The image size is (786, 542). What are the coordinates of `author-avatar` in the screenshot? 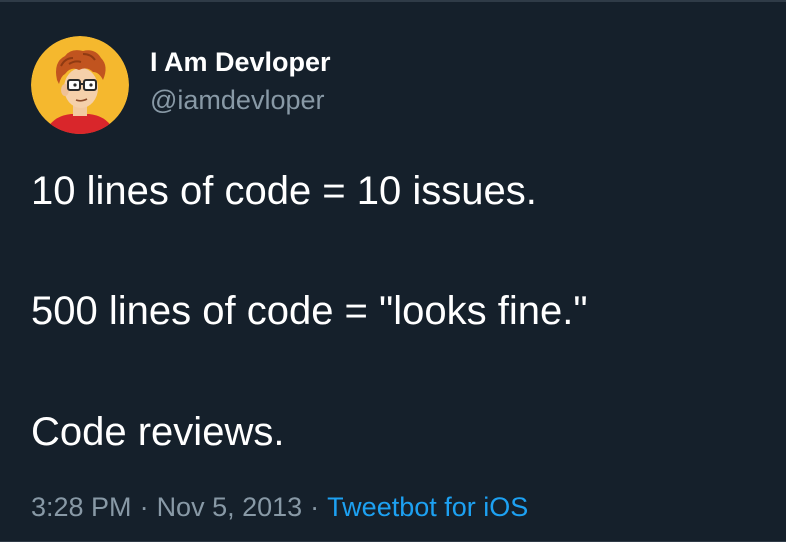 It's located at (80, 85).